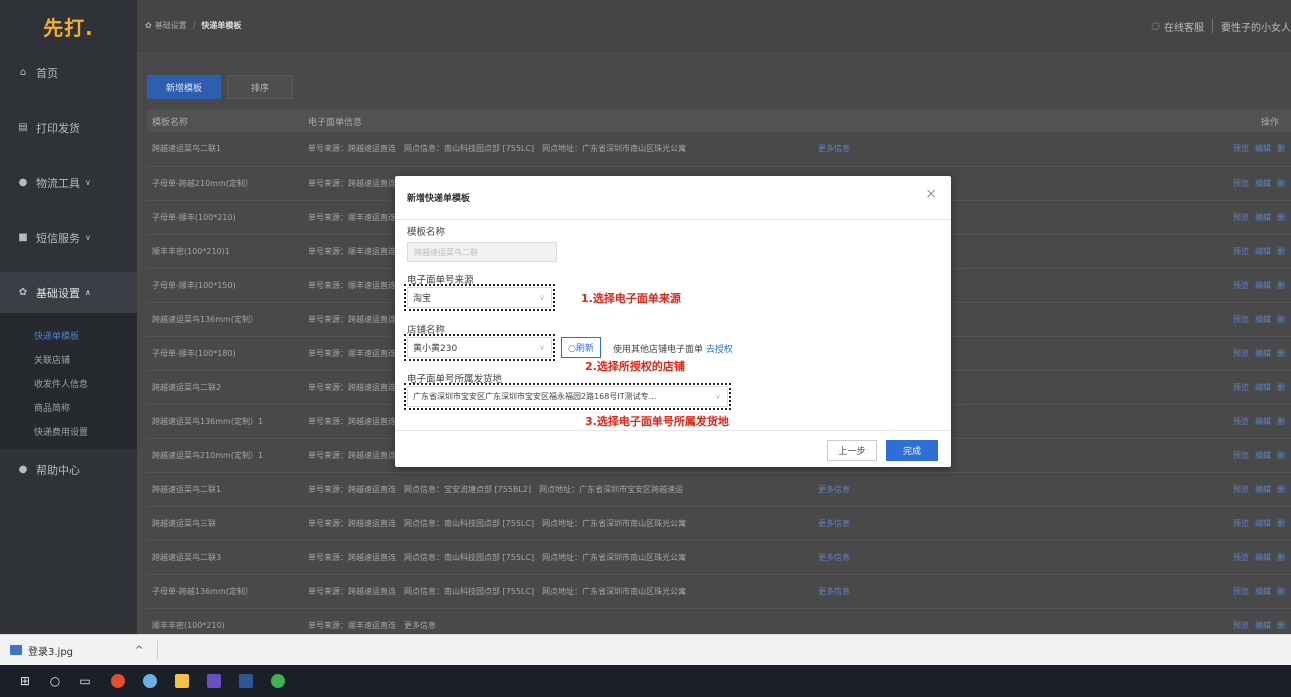 The height and width of the screenshot is (697, 1291). I want to click on folder-icon, so click(182, 681).